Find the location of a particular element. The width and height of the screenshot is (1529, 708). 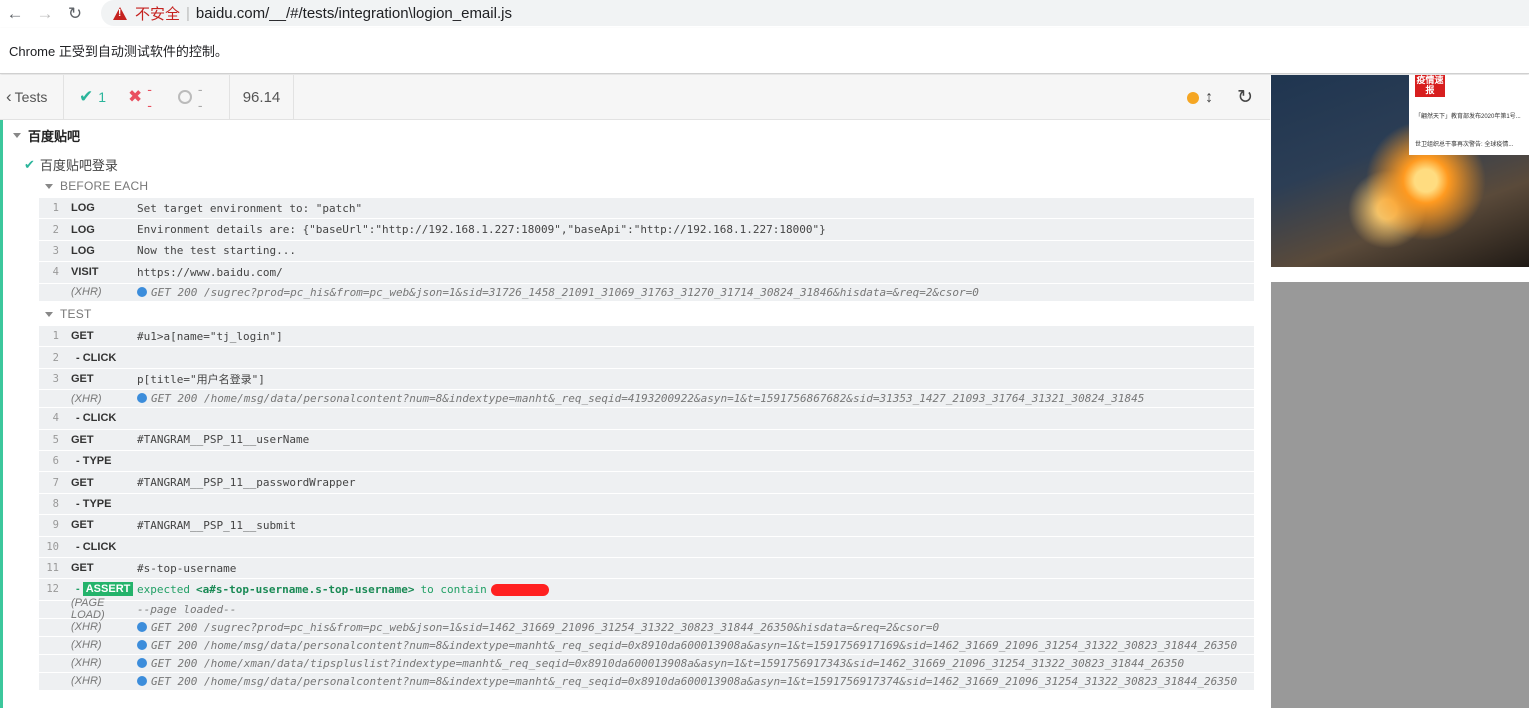

command-name: (PAGE LOAD) is located at coordinates (88, 609).